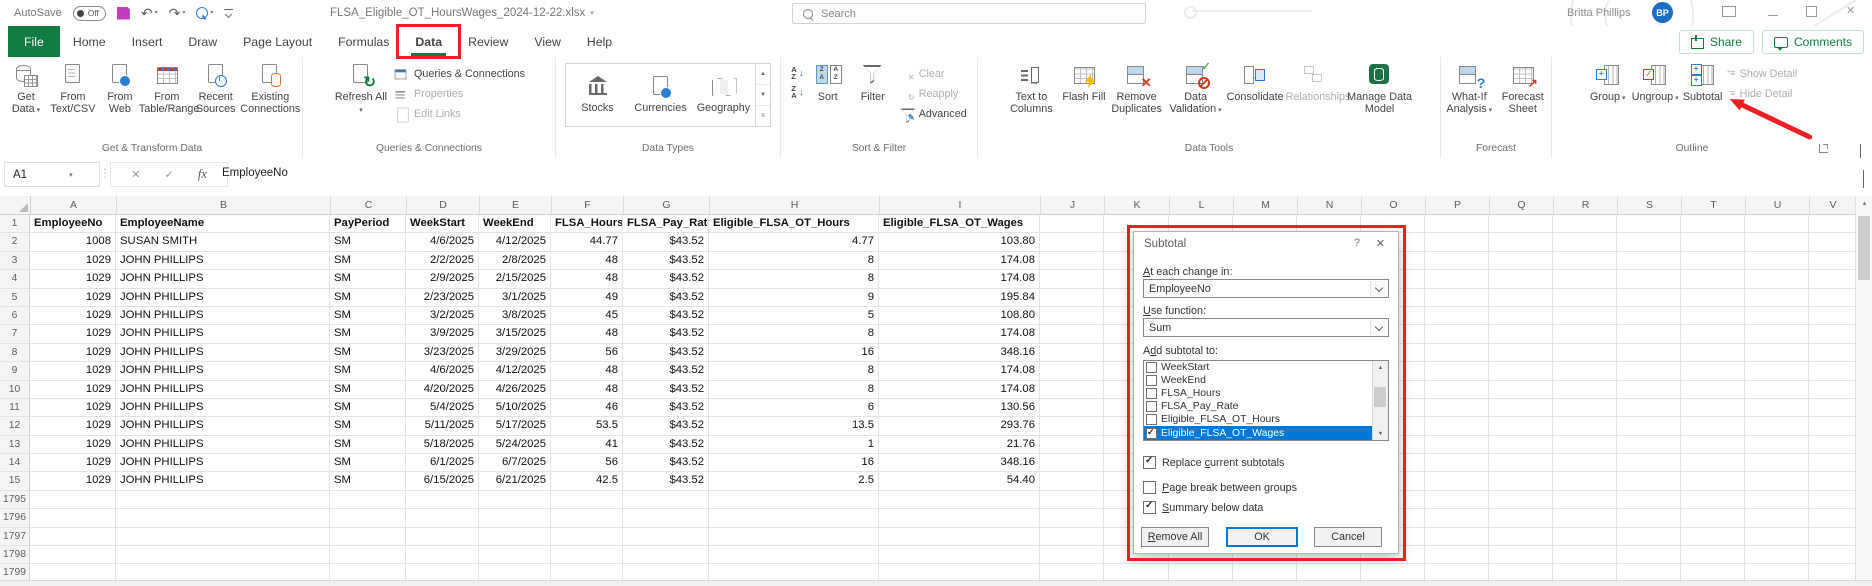  I want to click on row-header-1: 1, so click(15, 224).